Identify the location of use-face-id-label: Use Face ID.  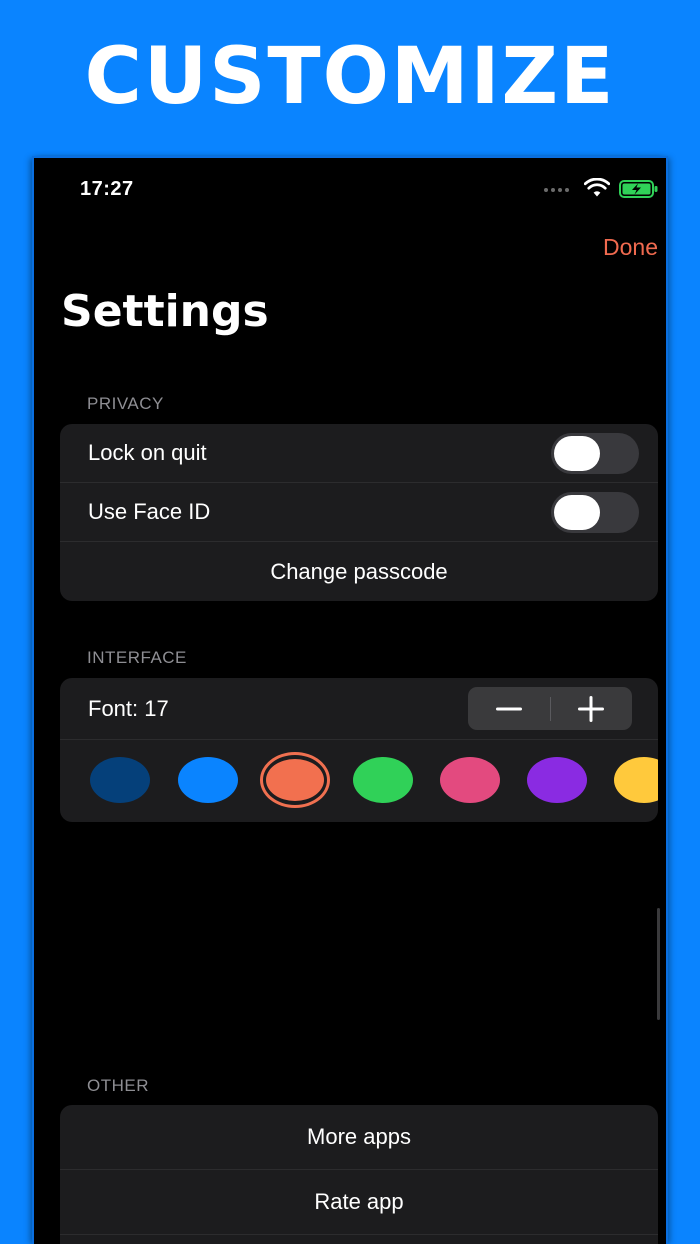
(149, 511).